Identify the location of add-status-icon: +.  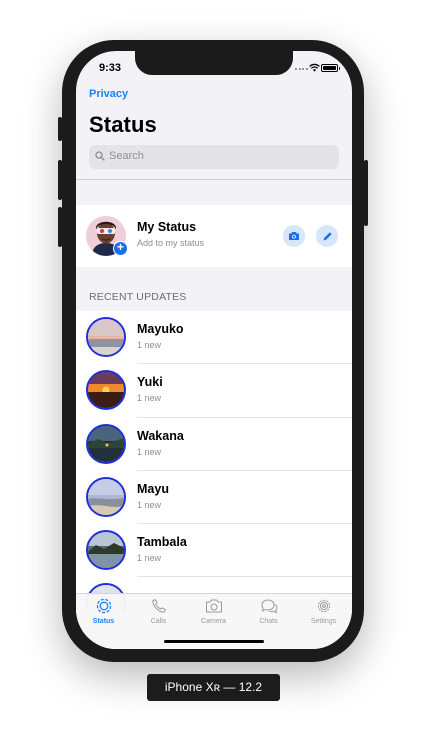
(120, 248).